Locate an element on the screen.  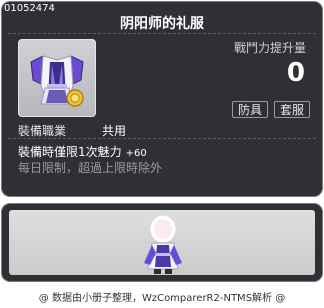
robe-icon is located at coordinates (57, 81).